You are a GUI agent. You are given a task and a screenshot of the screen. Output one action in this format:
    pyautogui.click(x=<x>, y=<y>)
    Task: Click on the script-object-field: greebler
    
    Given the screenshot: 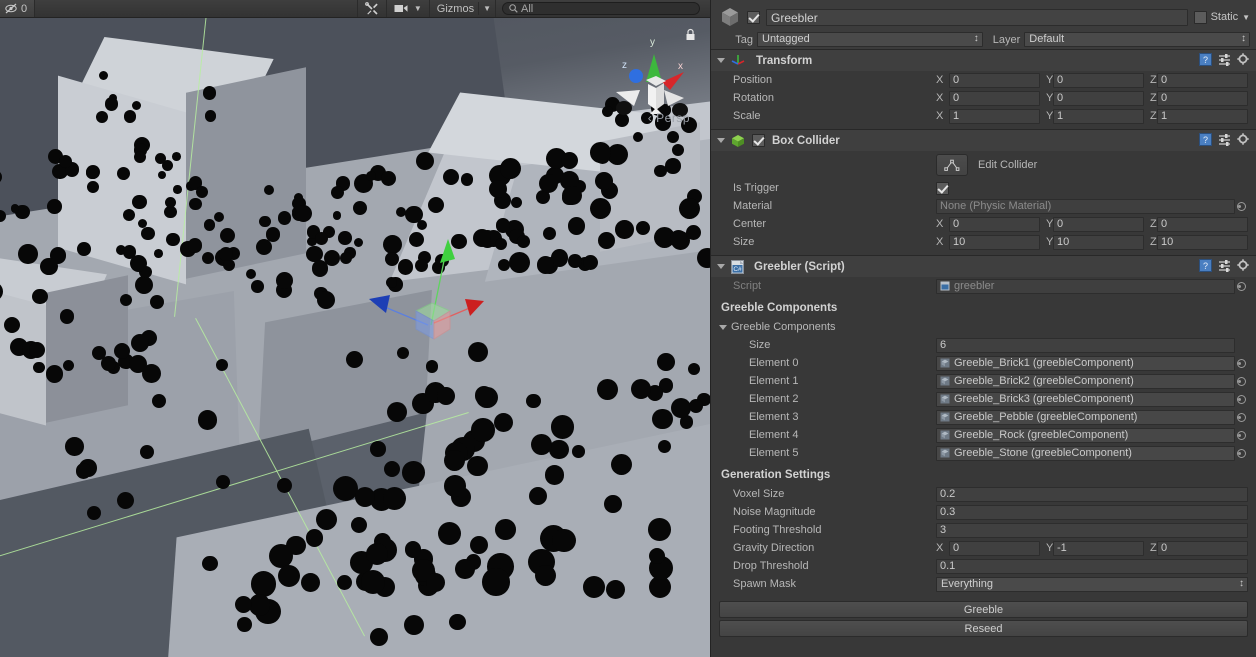 What is the action you would take?
    pyautogui.click(x=1085, y=286)
    